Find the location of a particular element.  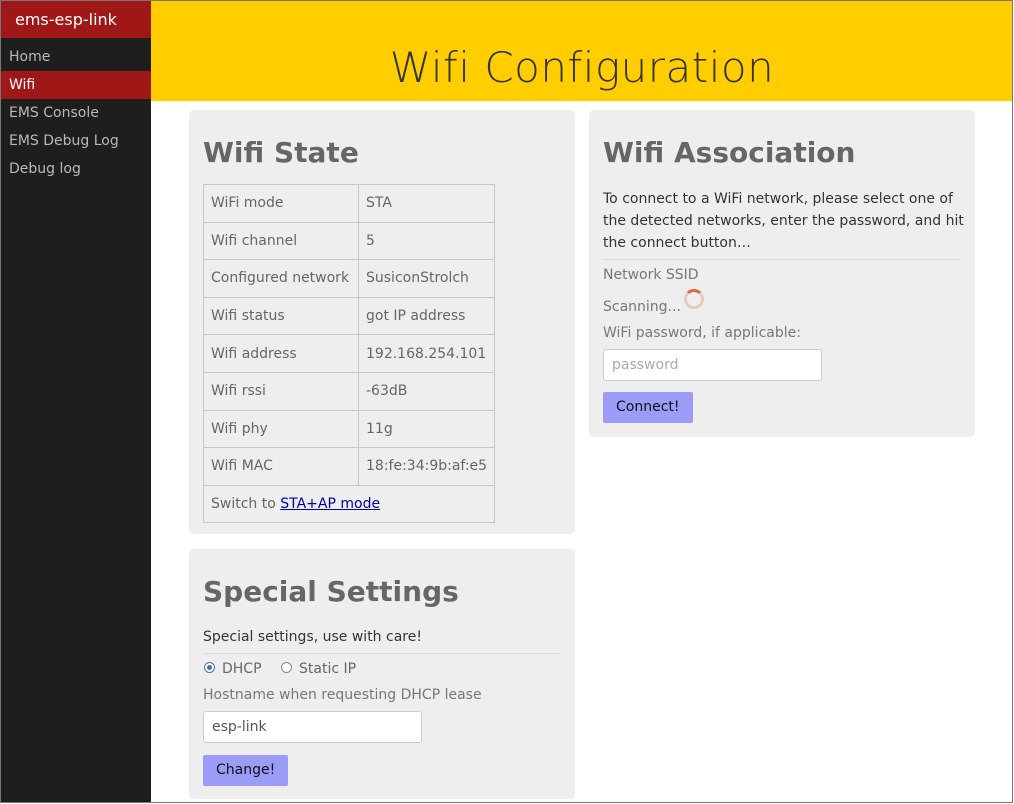

row-key: Configured network is located at coordinates (281, 278).